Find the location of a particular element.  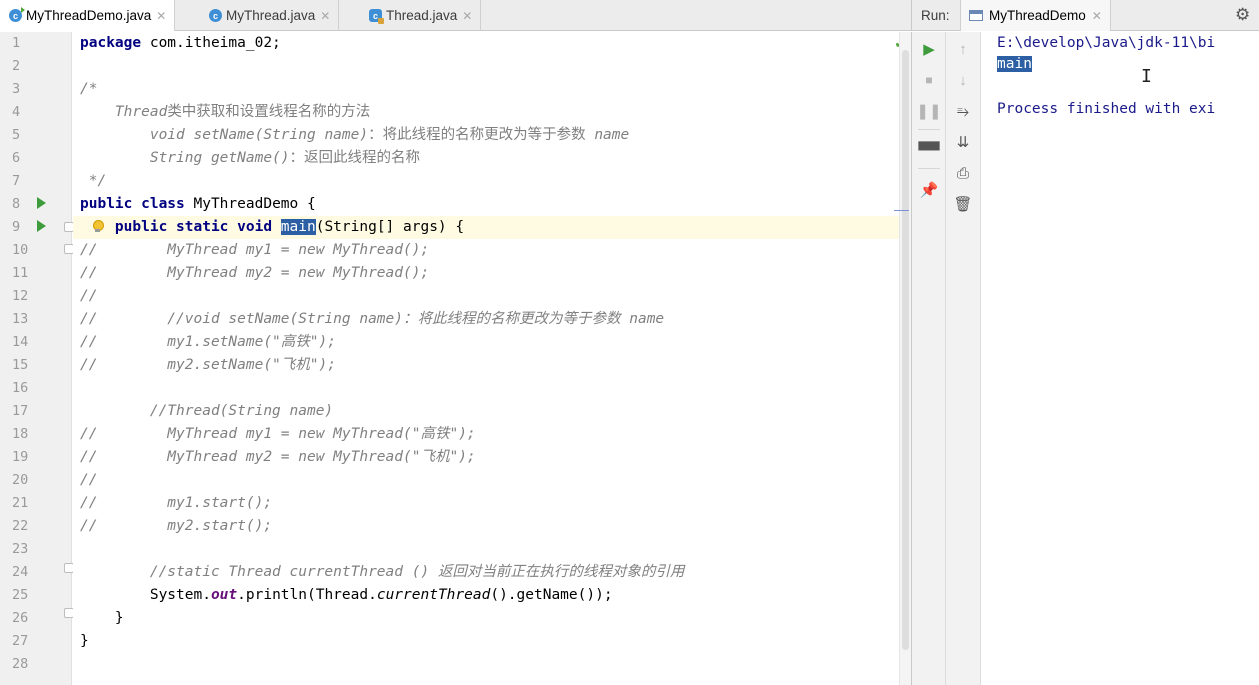

line-number: 18 is located at coordinates (20, 434).